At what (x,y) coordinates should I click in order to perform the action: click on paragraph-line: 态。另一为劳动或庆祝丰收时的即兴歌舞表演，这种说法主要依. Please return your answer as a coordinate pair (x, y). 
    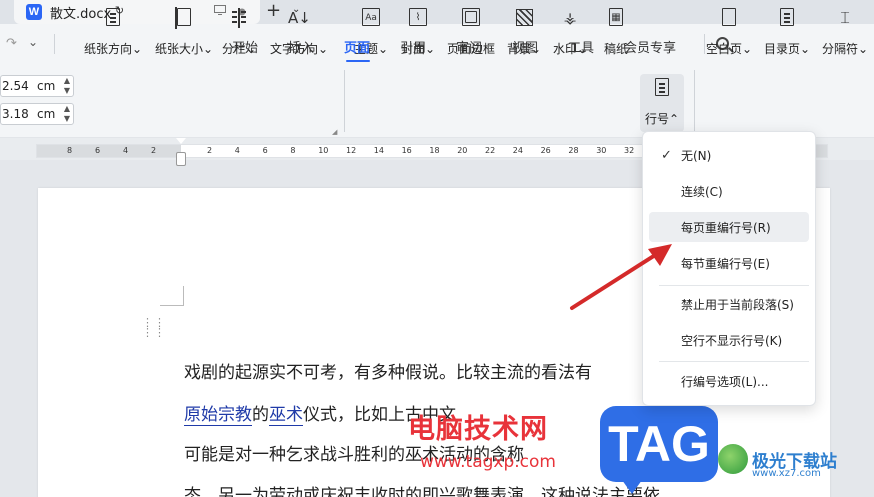
    Looking at the image, I should click on (422, 489).